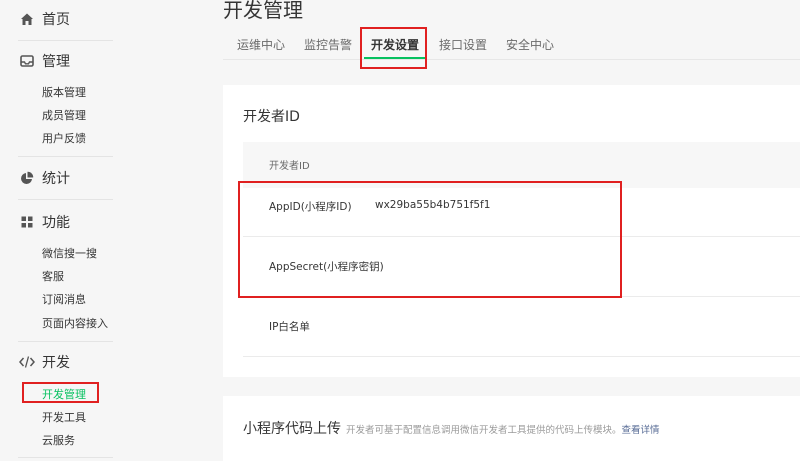  What do you see at coordinates (261, 45) in the screenshot?
I see `tab-ops-center: 运维中心` at bounding box center [261, 45].